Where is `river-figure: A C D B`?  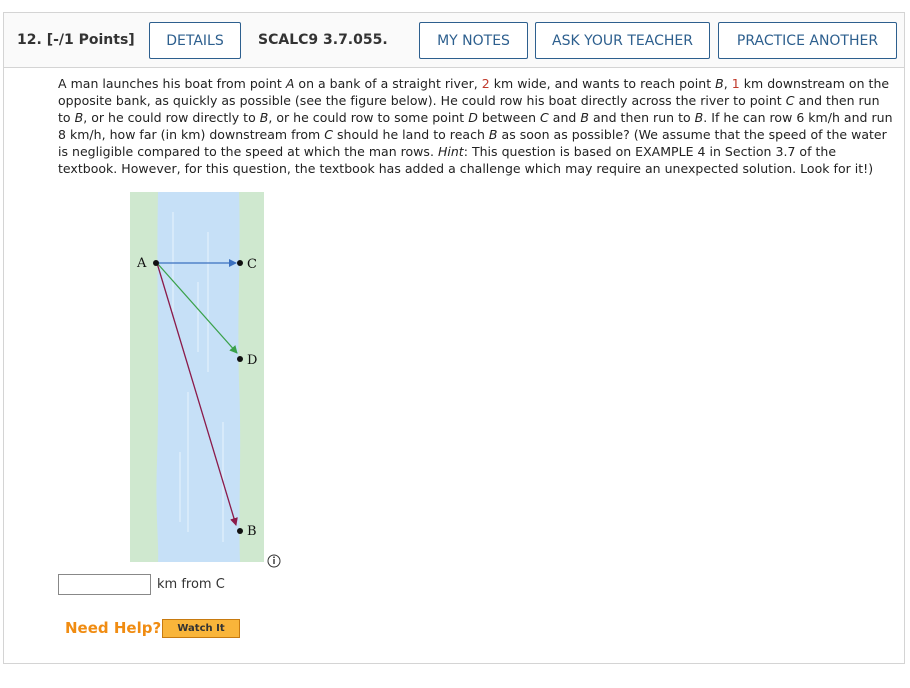
river-figure: A C D B is located at coordinates (205, 380).